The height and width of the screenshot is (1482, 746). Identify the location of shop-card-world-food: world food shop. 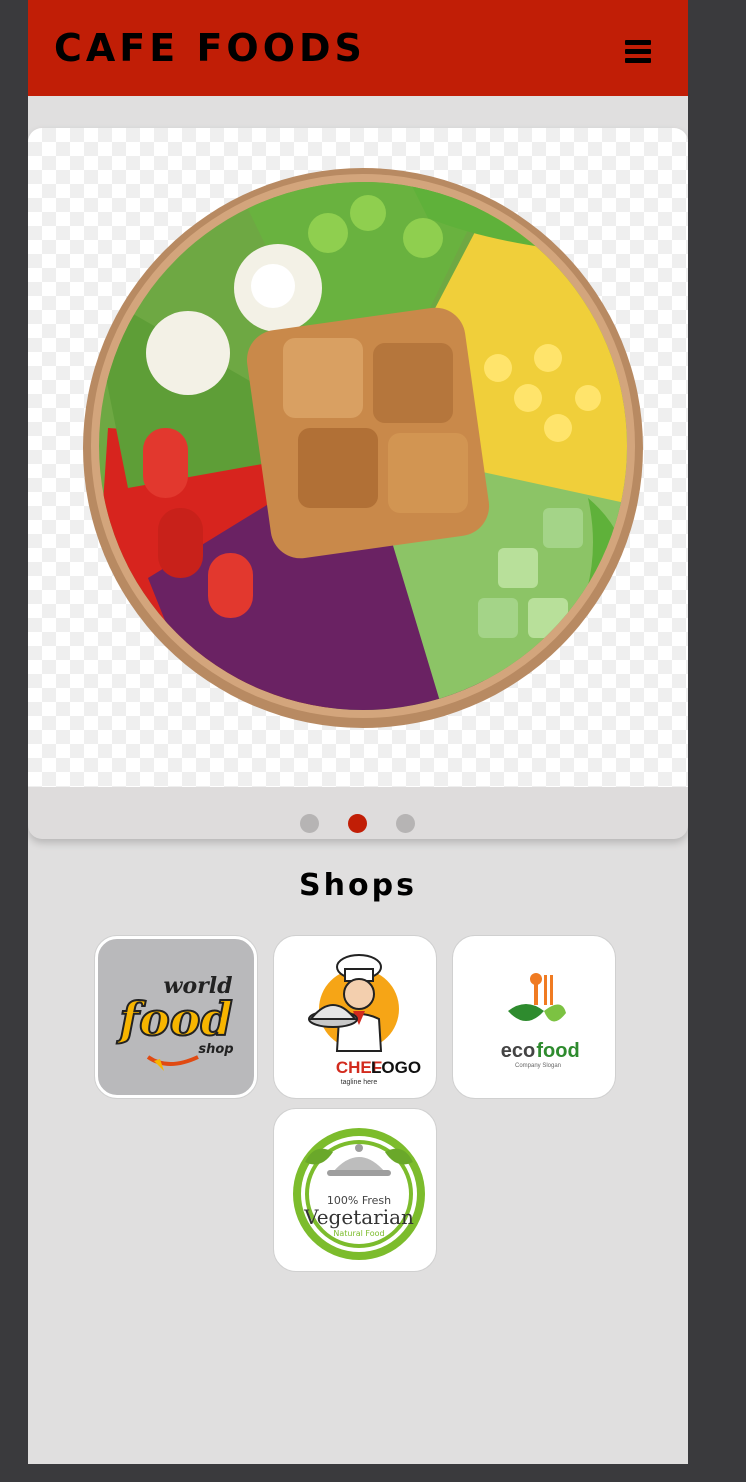
(176, 1017).